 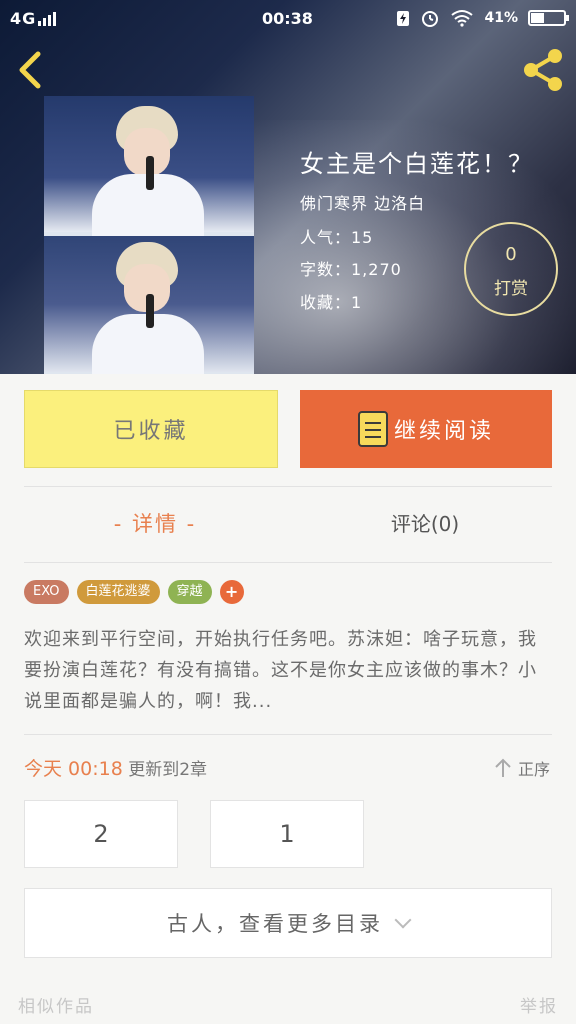 What do you see at coordinates (47, 19) in the screenshot?
I see `signal-icon` at bounding box center [47, 19].